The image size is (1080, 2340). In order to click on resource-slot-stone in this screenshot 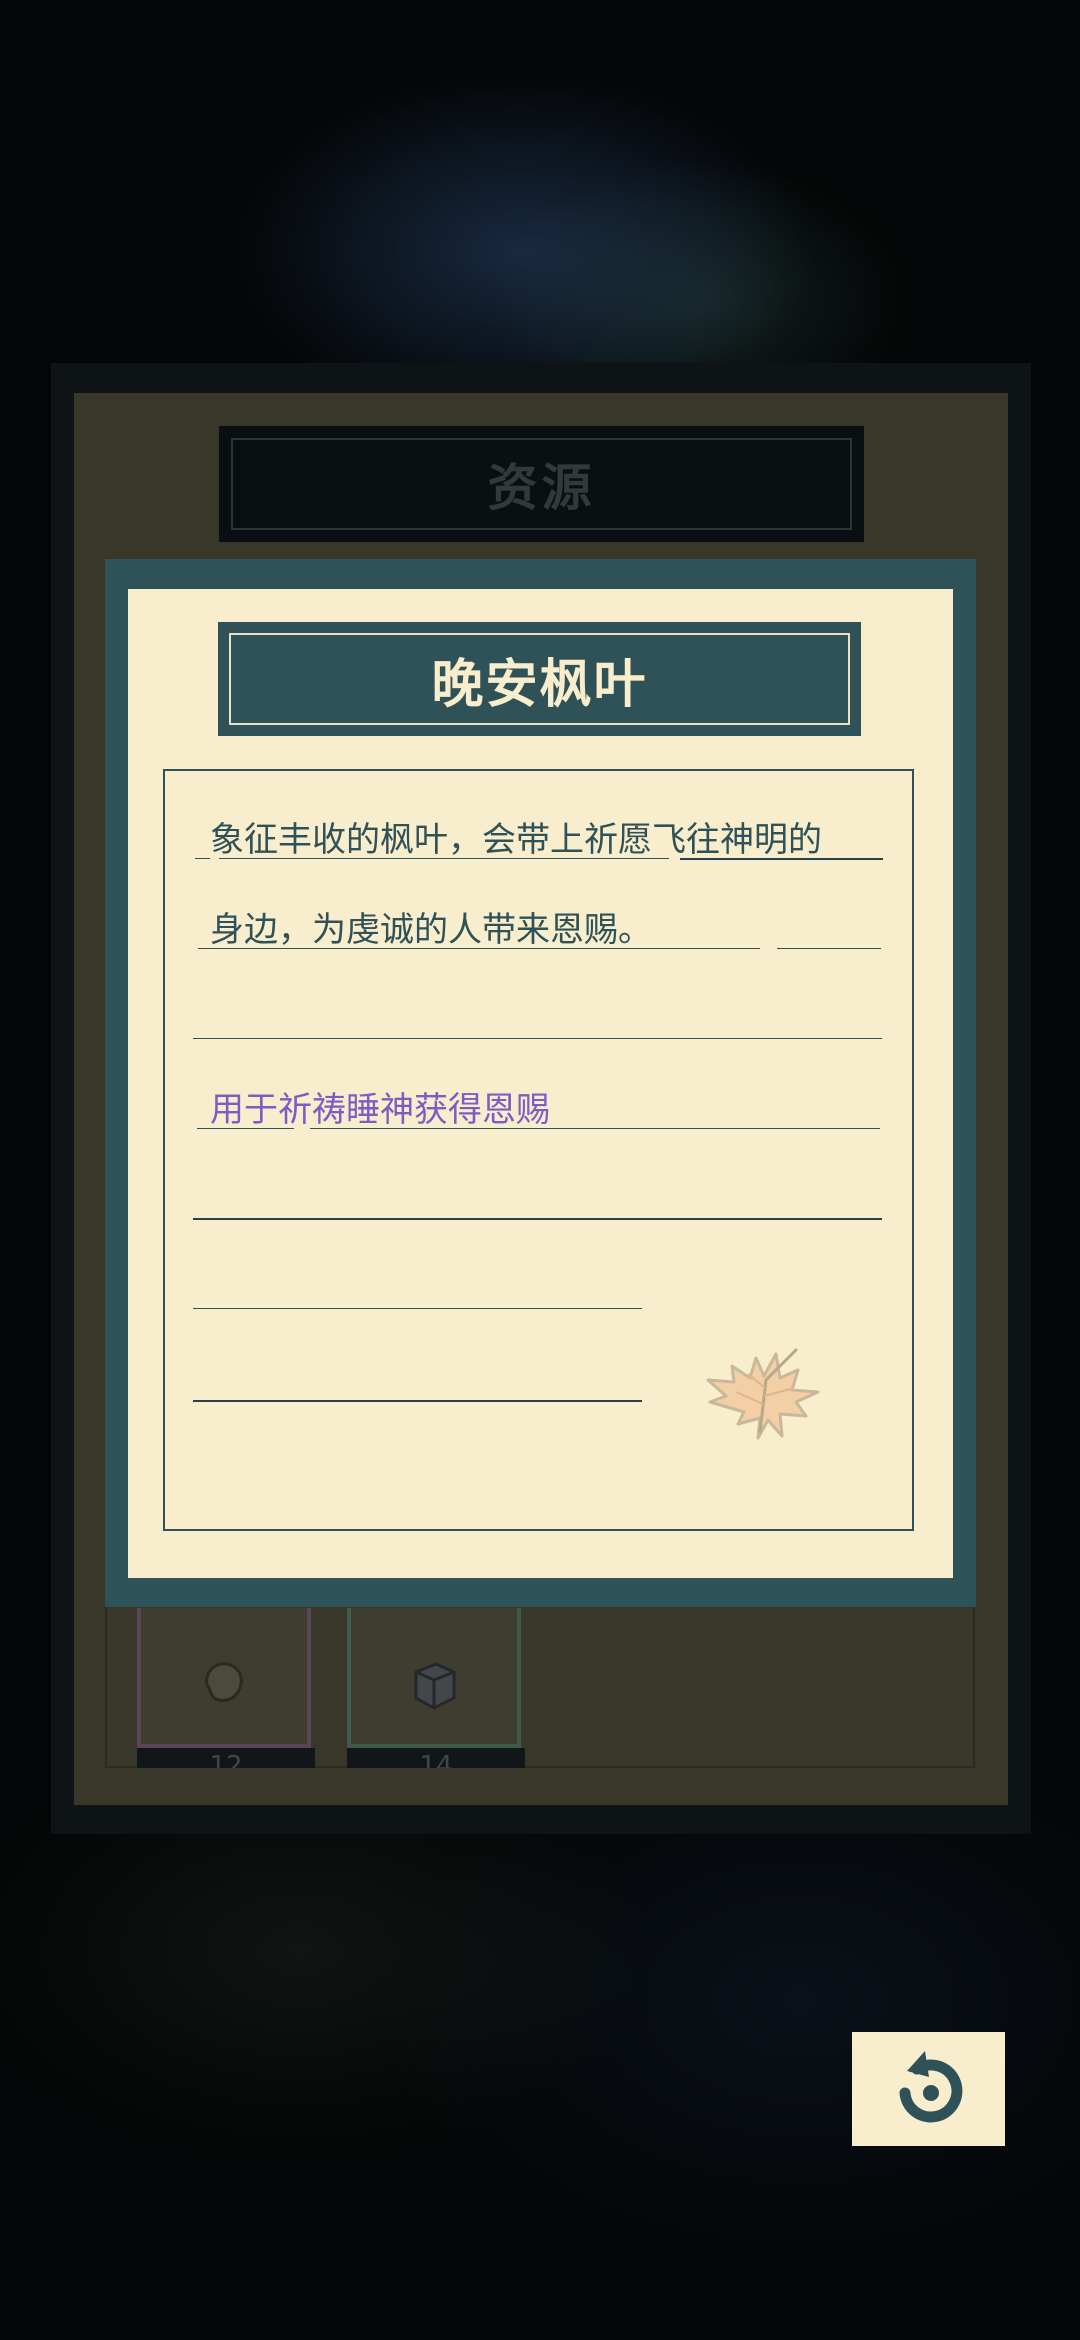, I will do `click(224, 1678)`.